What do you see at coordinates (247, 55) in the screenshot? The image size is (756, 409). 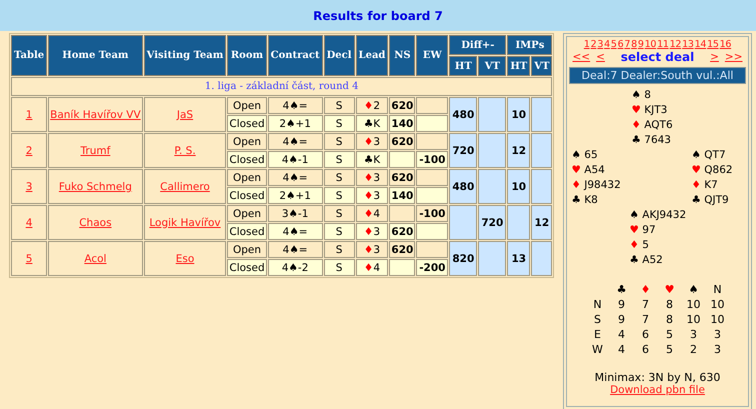 I see `column-header: Room` at bounding box center [247, 55].